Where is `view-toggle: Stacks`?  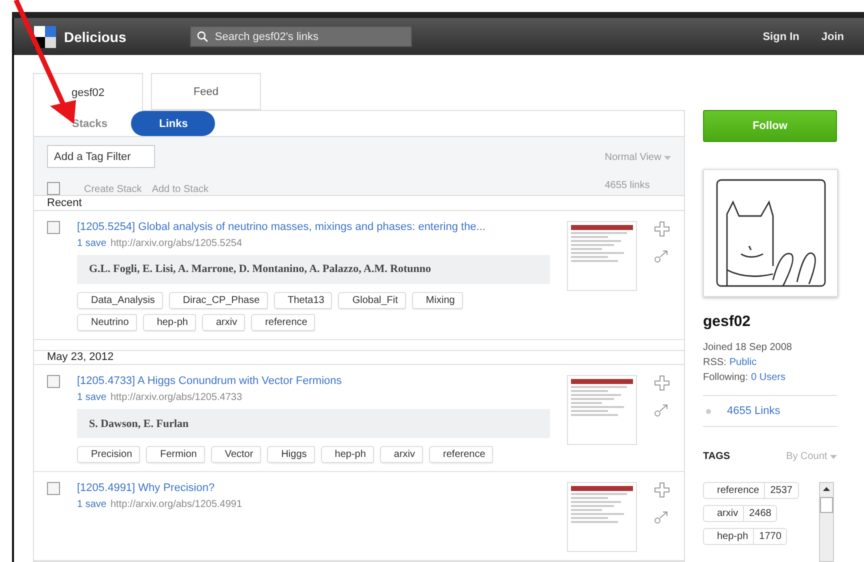 view-toggle: Stacks is located at coordinates (90, 124).